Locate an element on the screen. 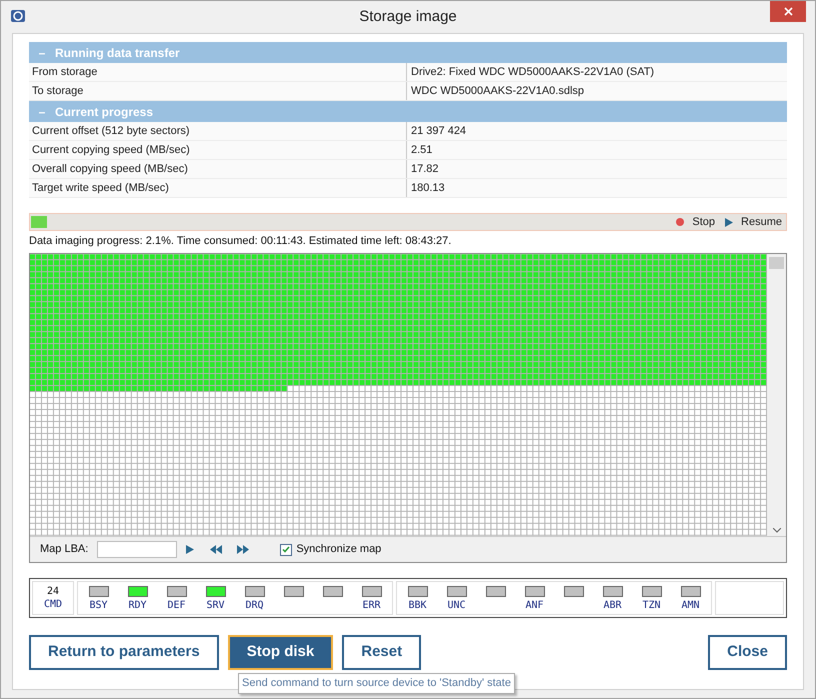  tooltip: Send command to turn source device to 'Standby' state is located at coordinates (376, 683).